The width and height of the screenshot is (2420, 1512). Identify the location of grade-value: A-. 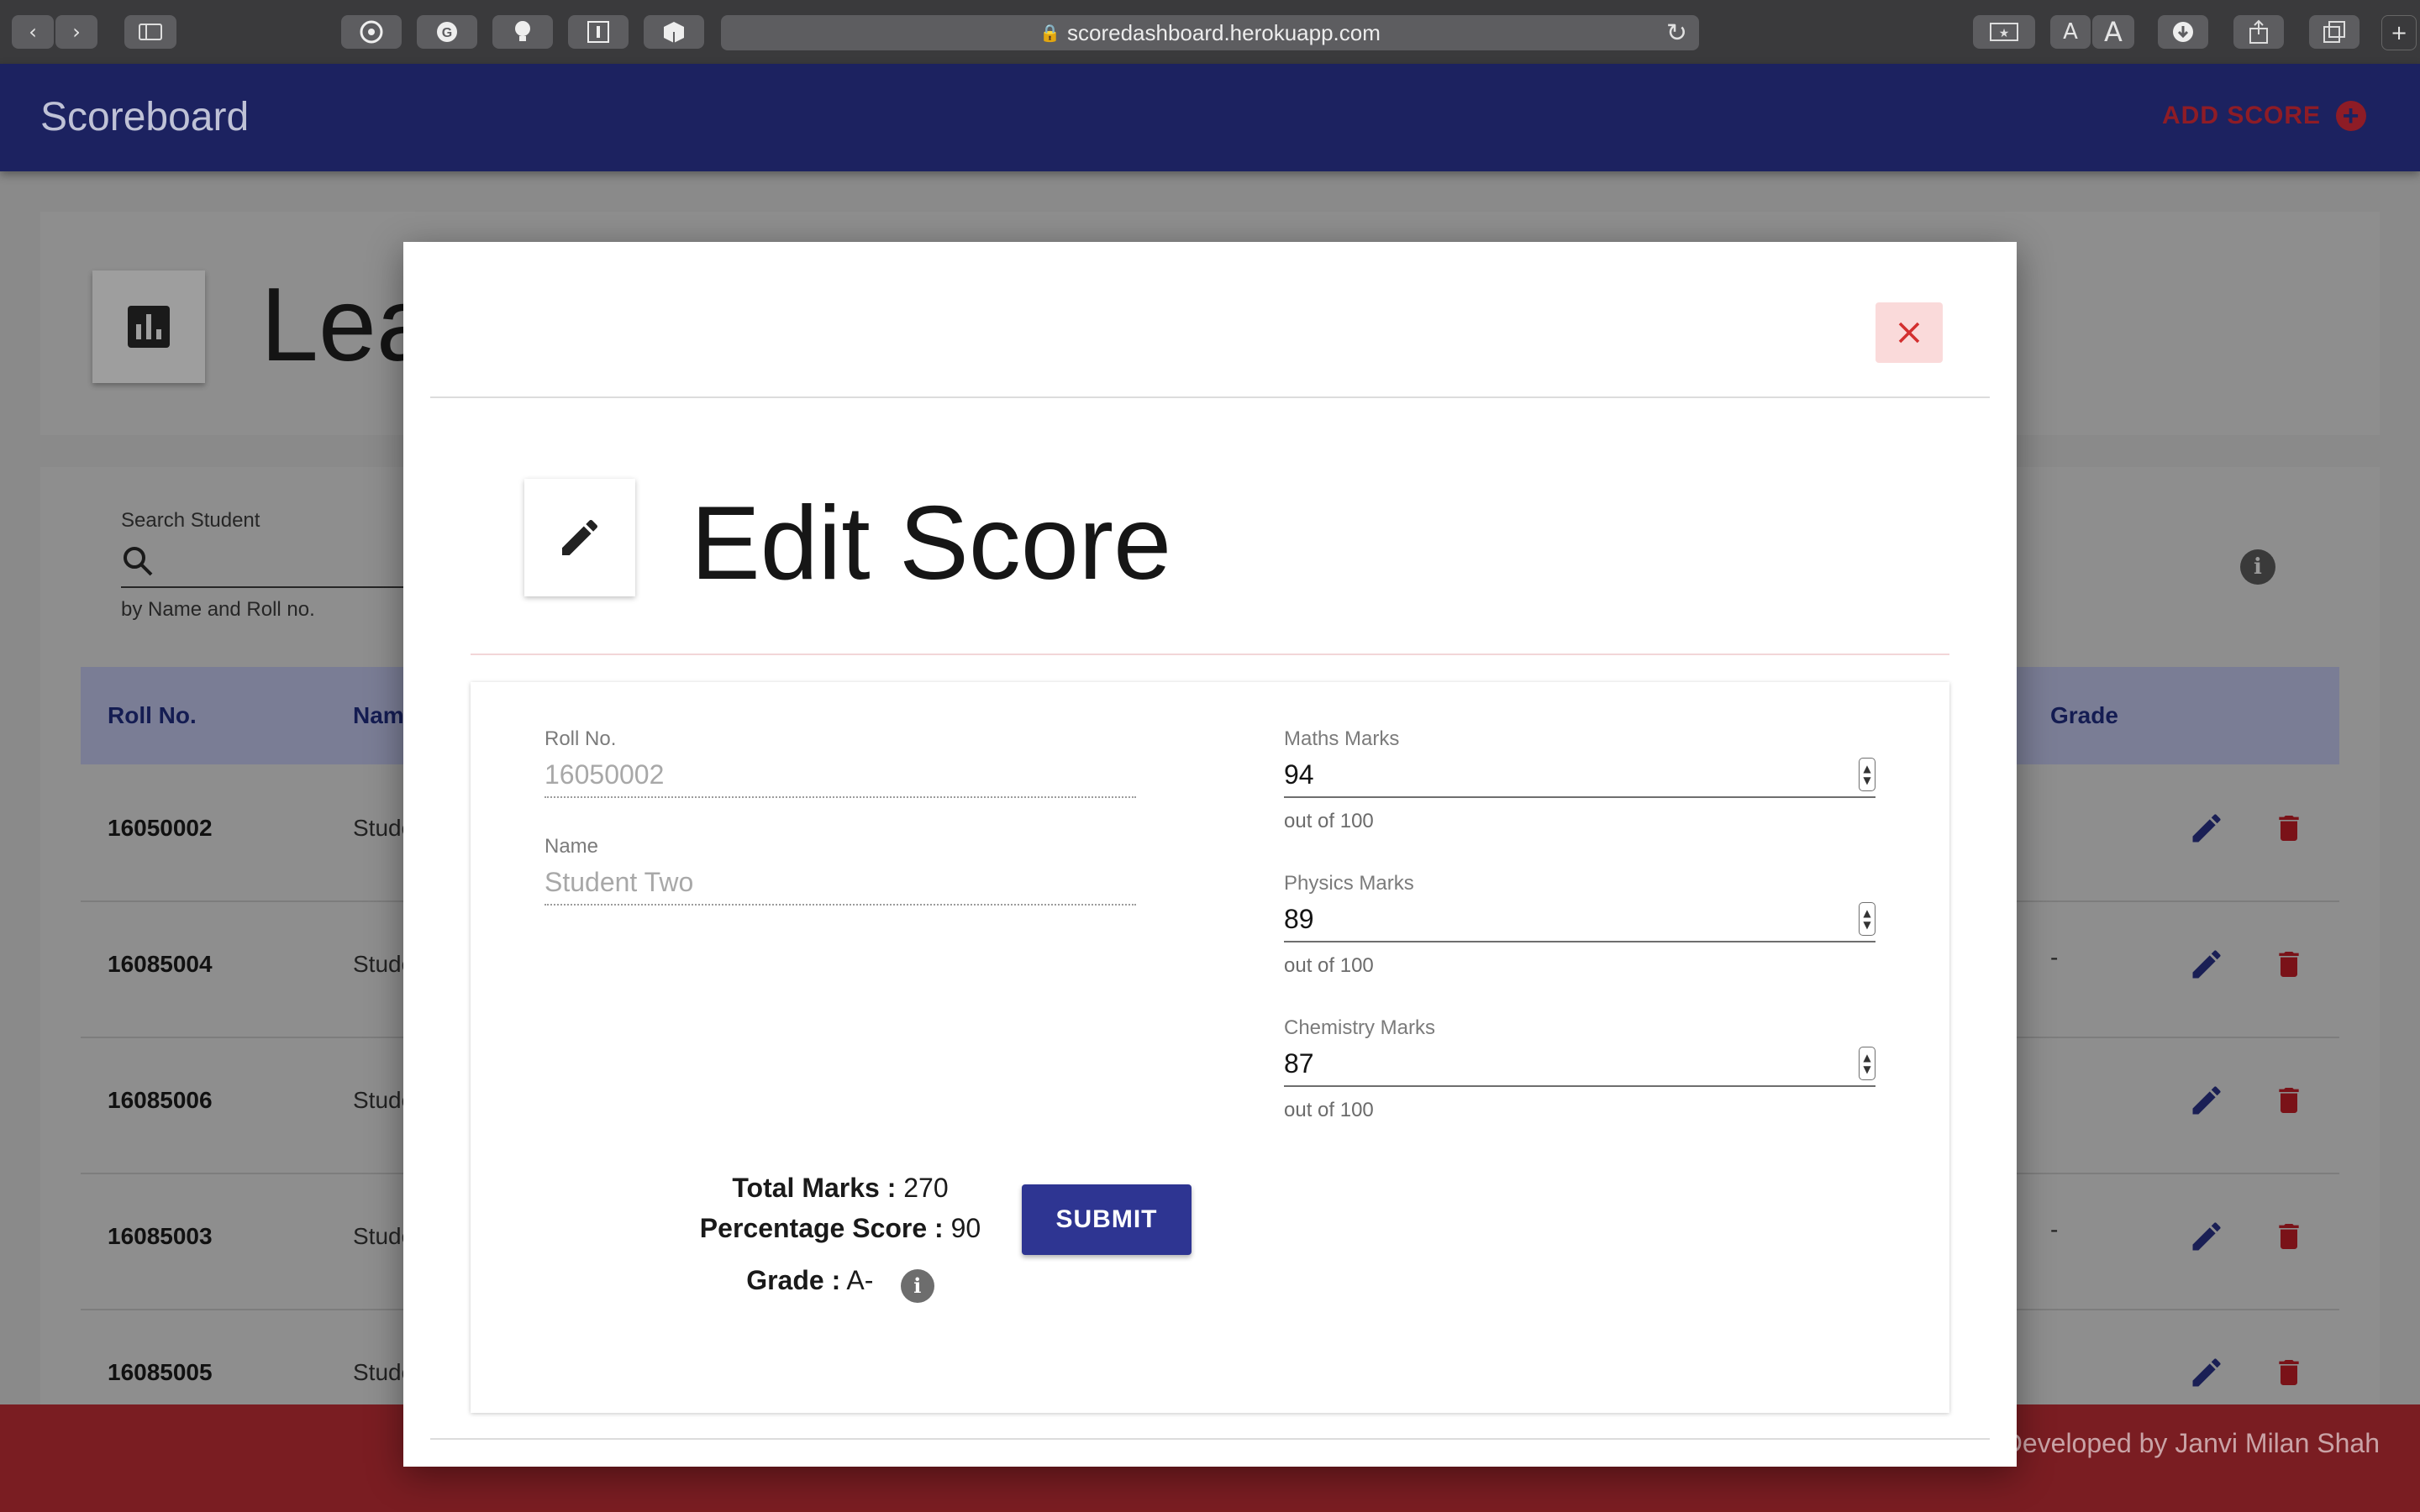
(860, 1280).